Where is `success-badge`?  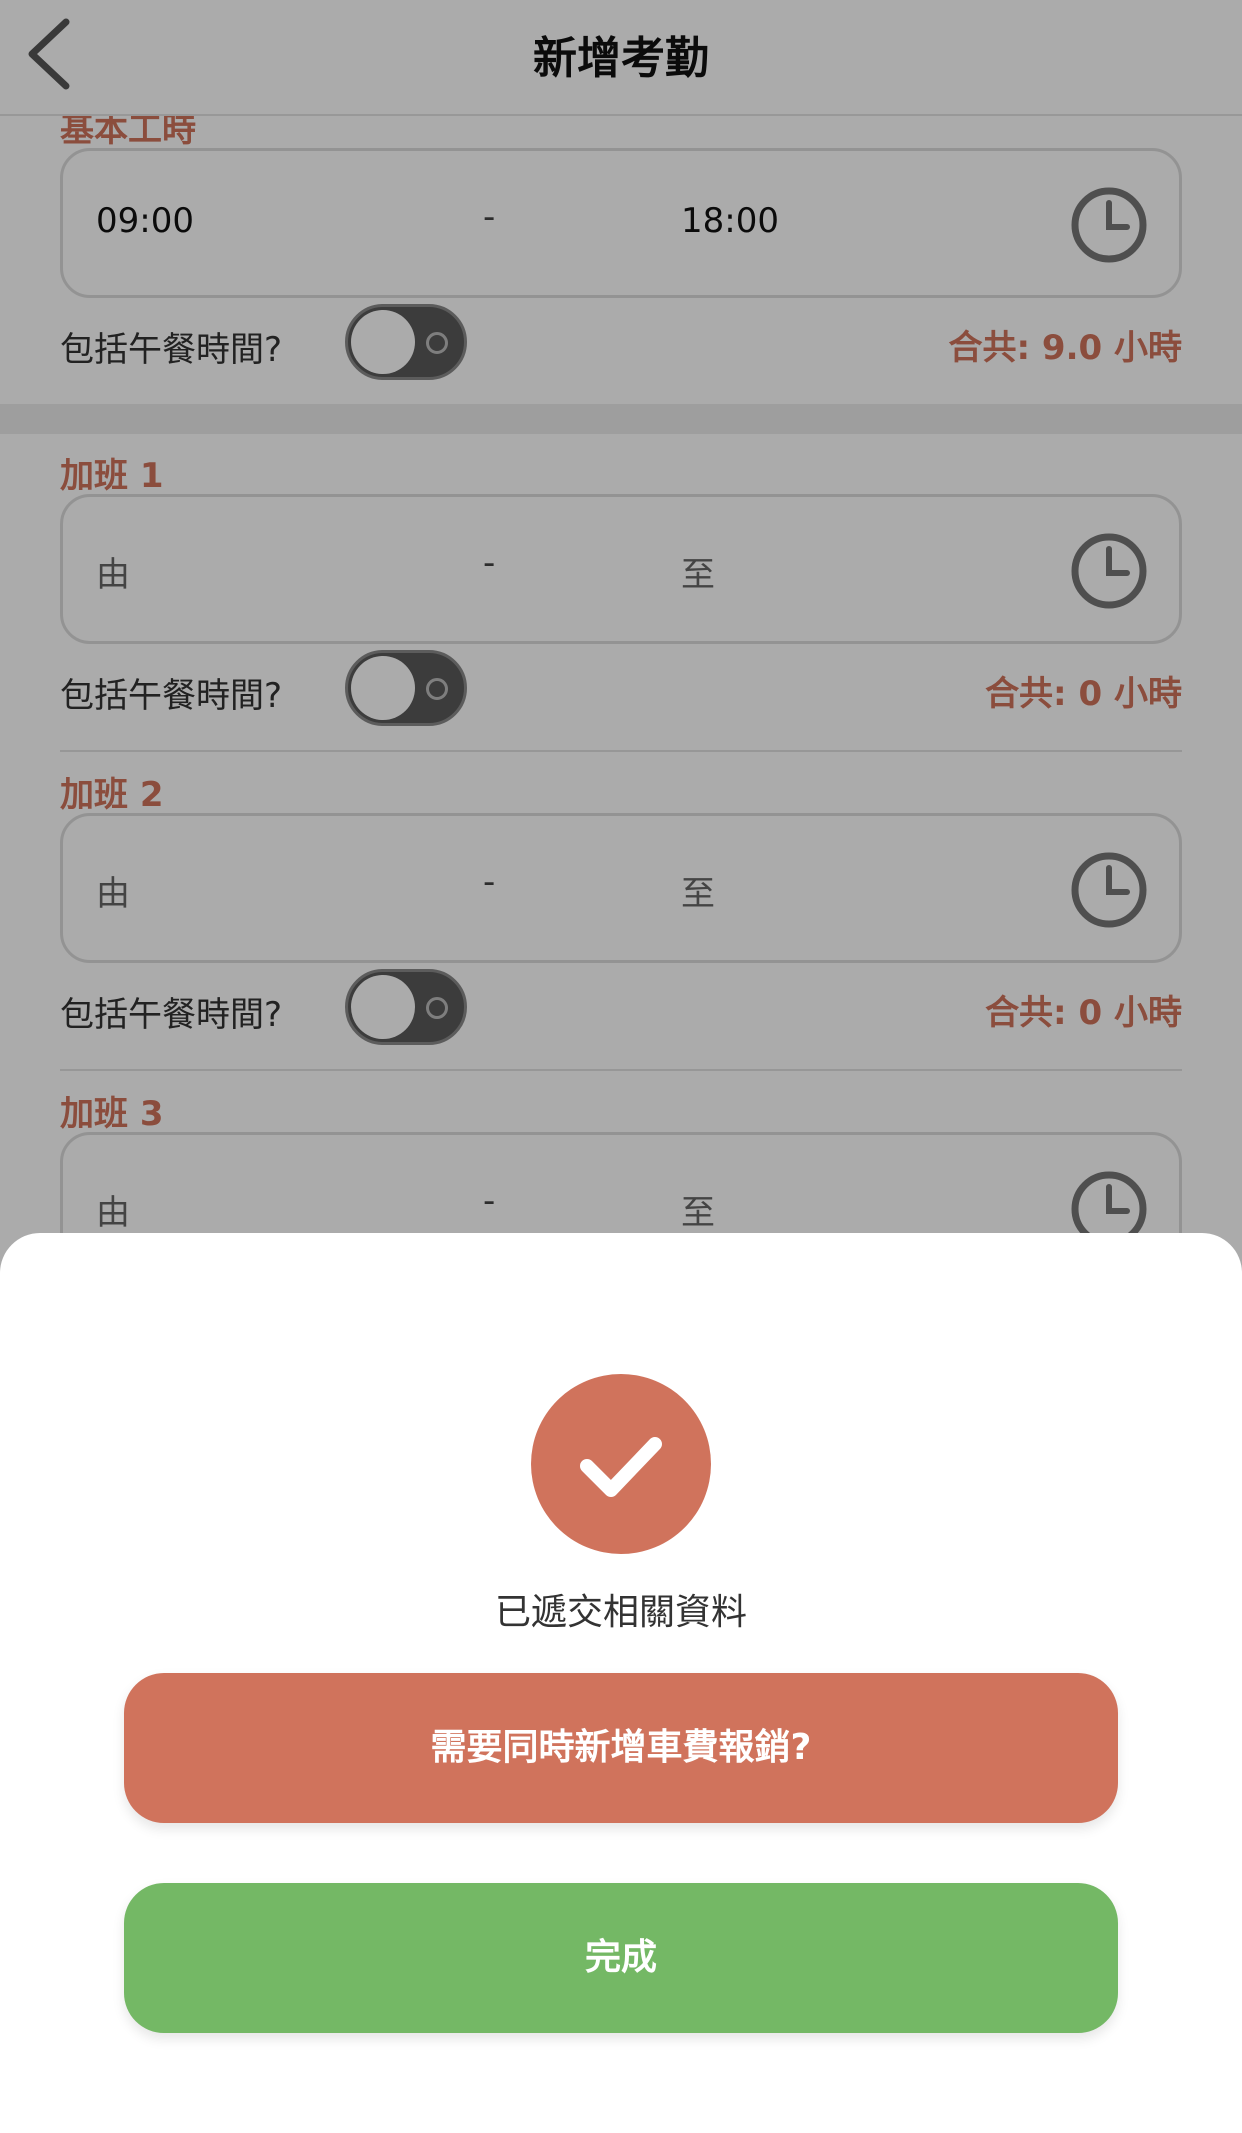 success-badge is located at coordinates (621, 1464).